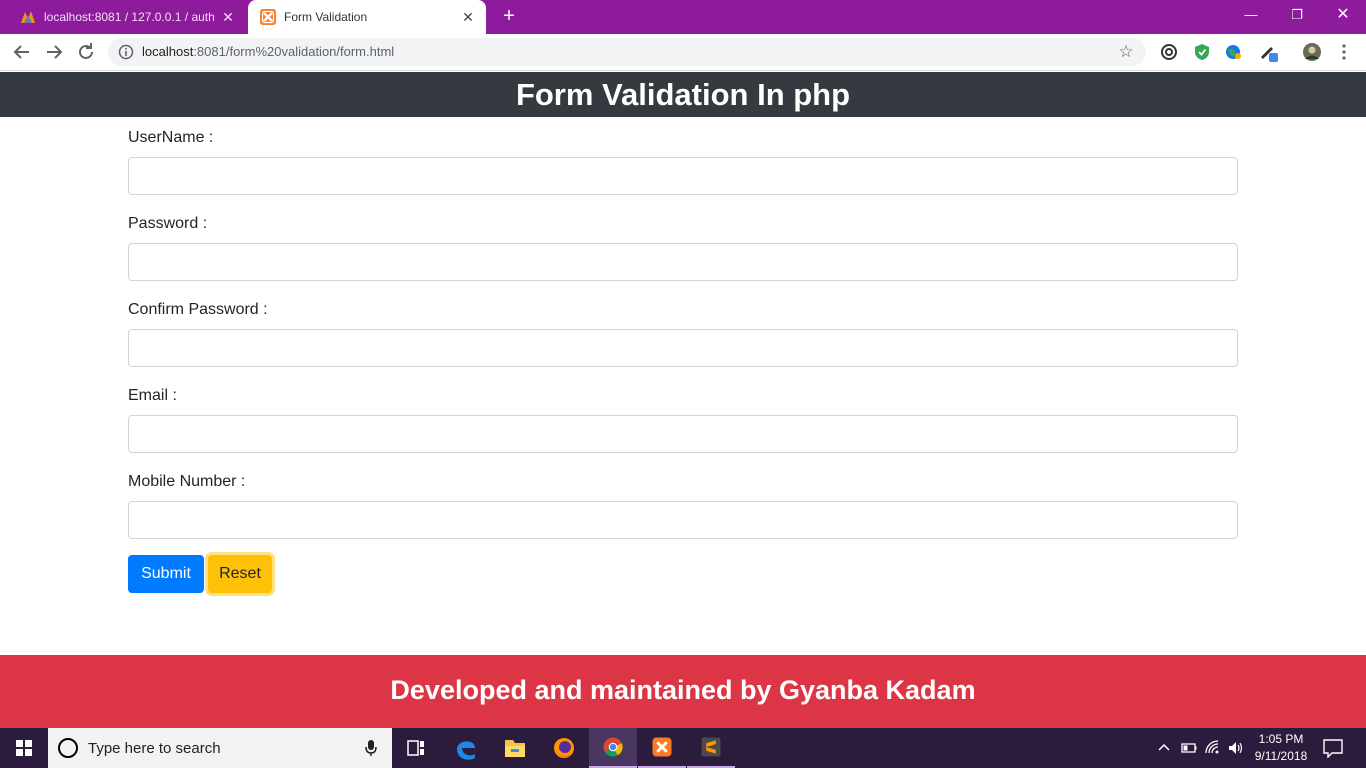 The height and width of the screenshot is (768, 1366). Describe the element at coordinates (1281, 739) in the screenshot. I see `clock-time: 1:05 PM` at that location.